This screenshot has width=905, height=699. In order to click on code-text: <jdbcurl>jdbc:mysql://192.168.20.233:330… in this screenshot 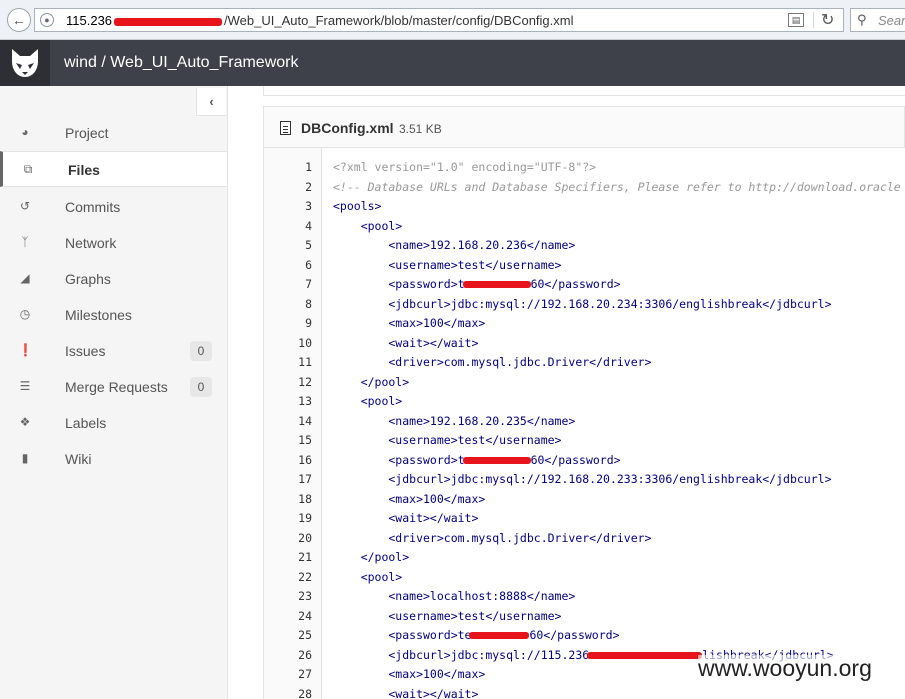, I will do `click(582, 479)`.